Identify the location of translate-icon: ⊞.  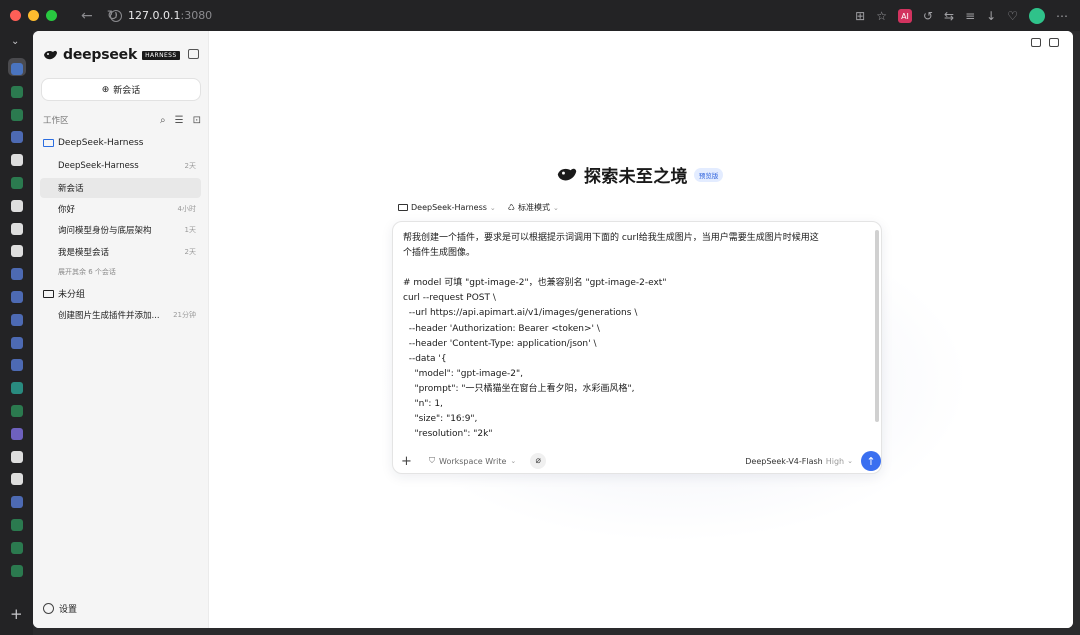
(860, 16).